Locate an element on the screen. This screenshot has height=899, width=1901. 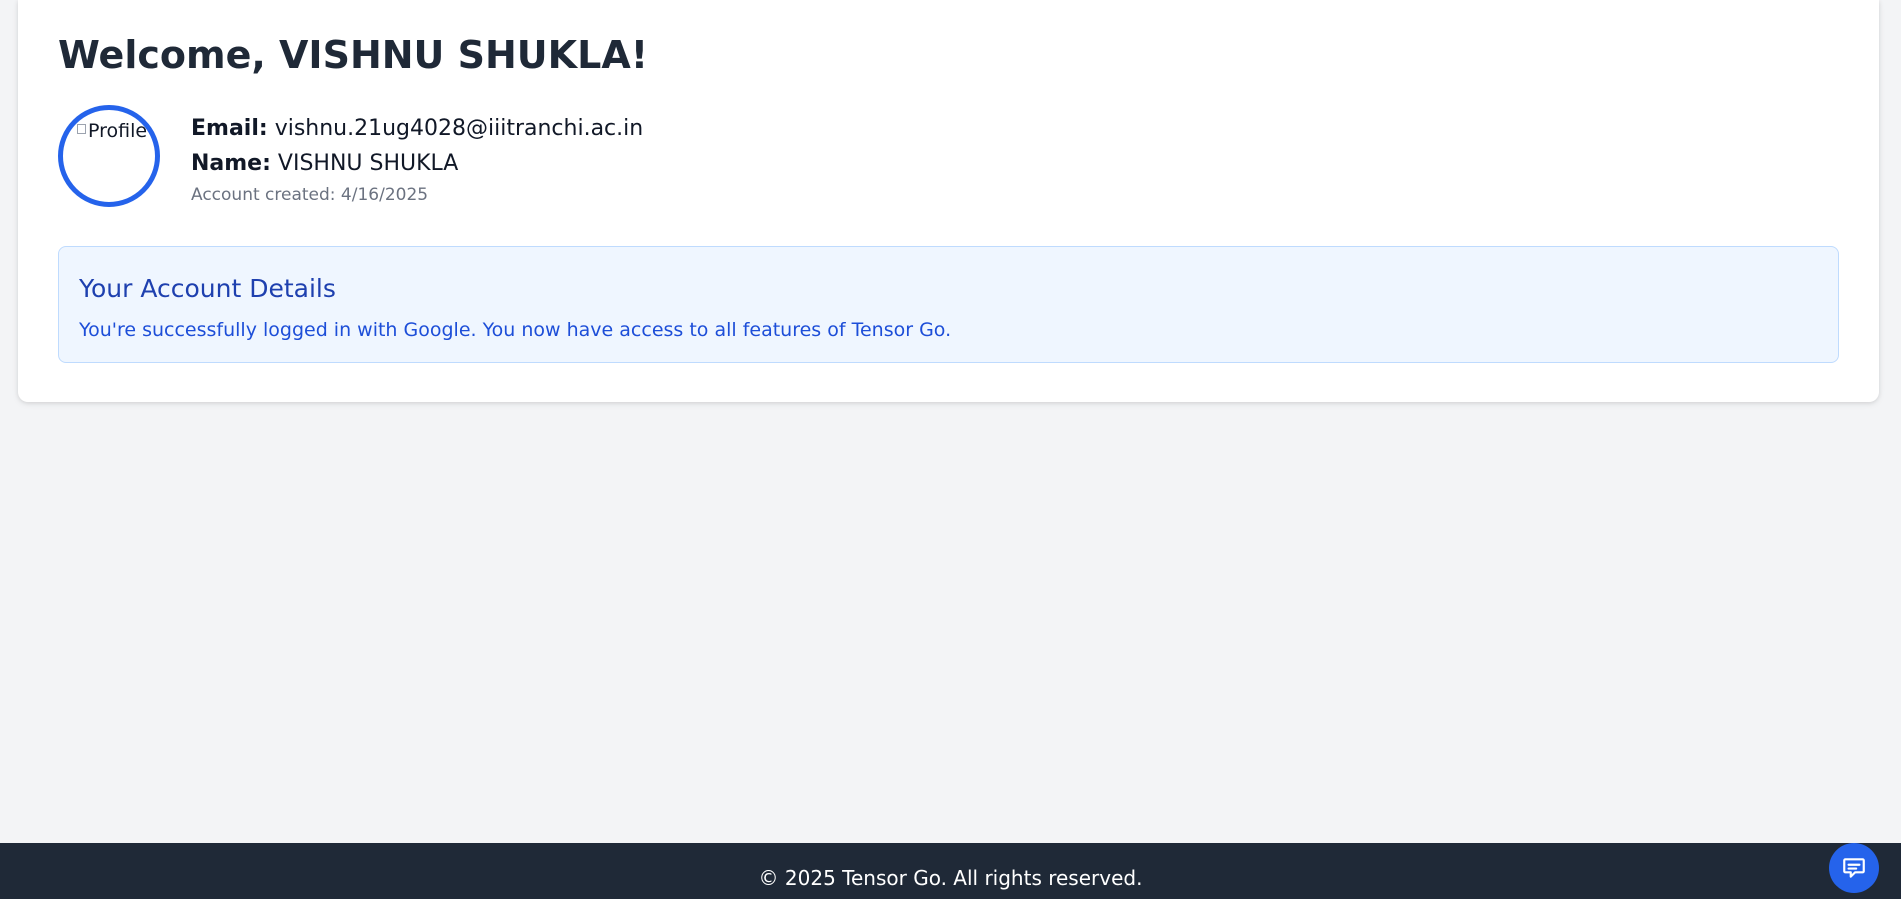
chat-icon is located at coordinates (1854, 868).